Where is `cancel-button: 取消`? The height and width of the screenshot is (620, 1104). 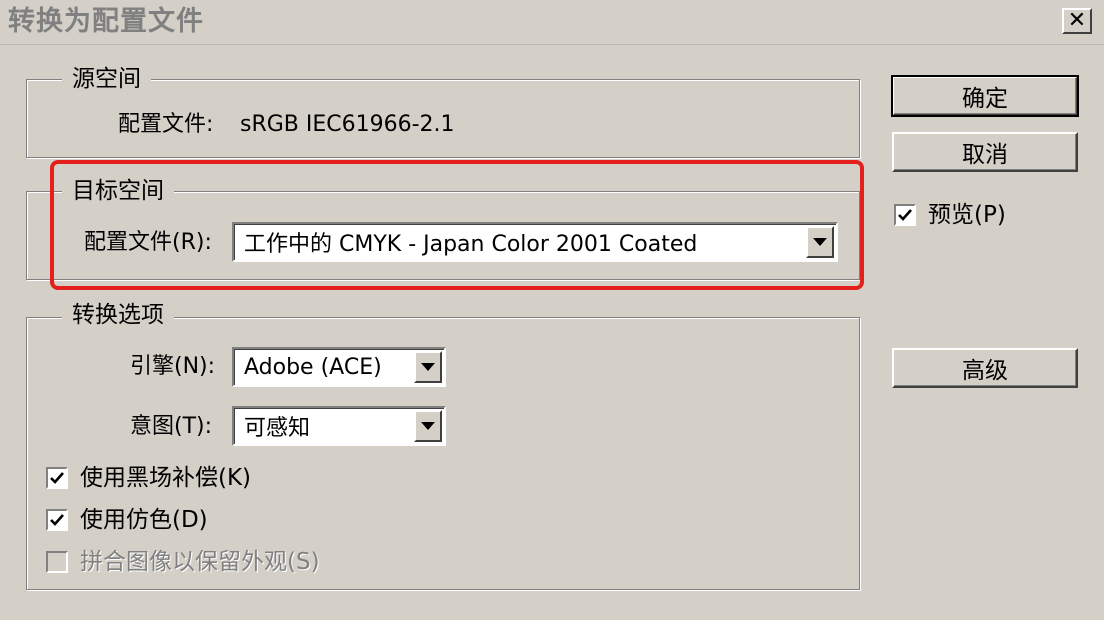
cancel-button: 取消 is located at coordinates (985, 152).